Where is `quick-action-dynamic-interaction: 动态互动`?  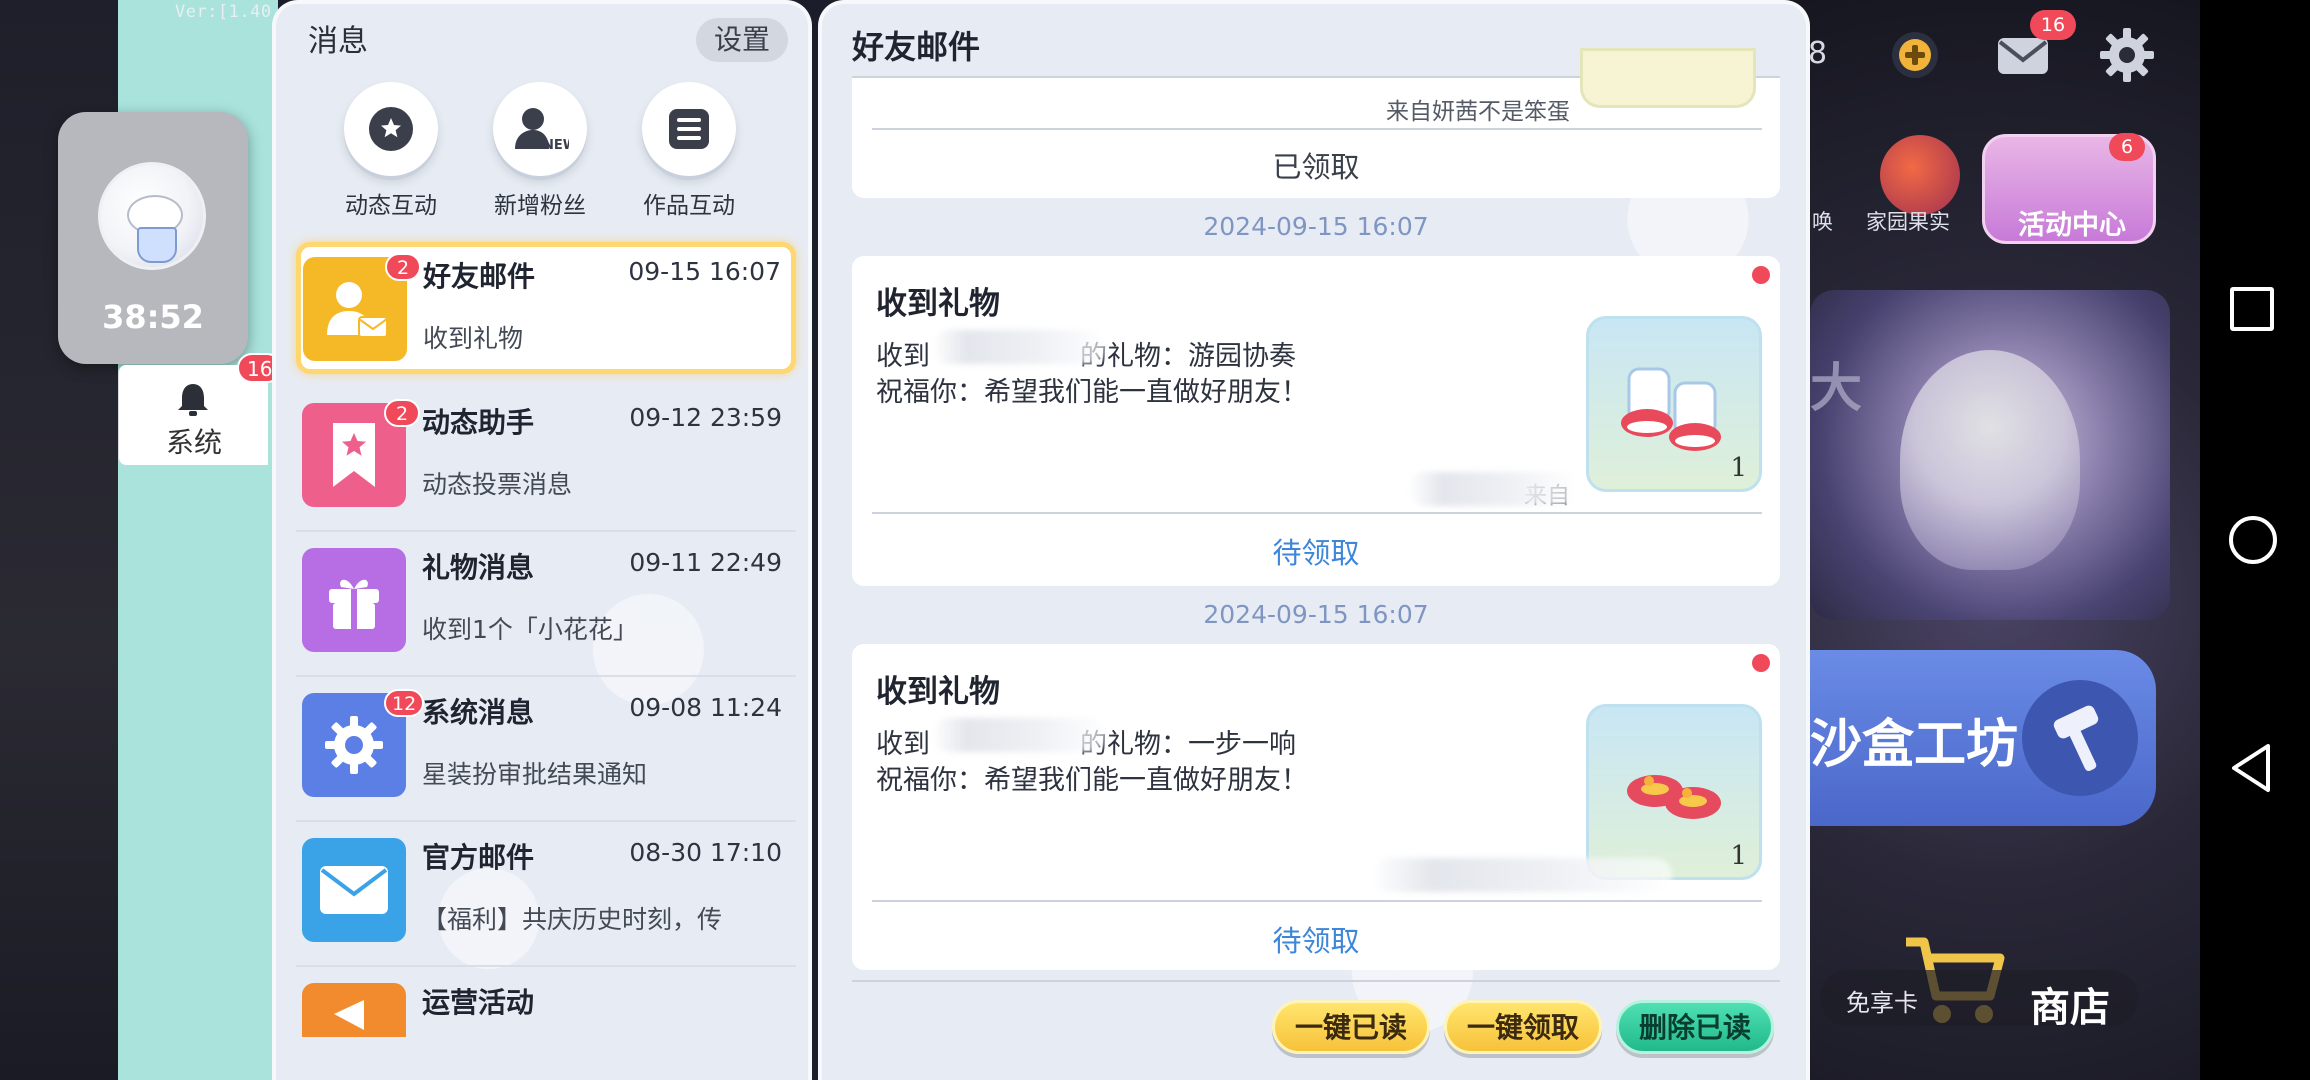
quick-action-dynamic-interaction: 动态互动 is located at coordinates (391, 151).